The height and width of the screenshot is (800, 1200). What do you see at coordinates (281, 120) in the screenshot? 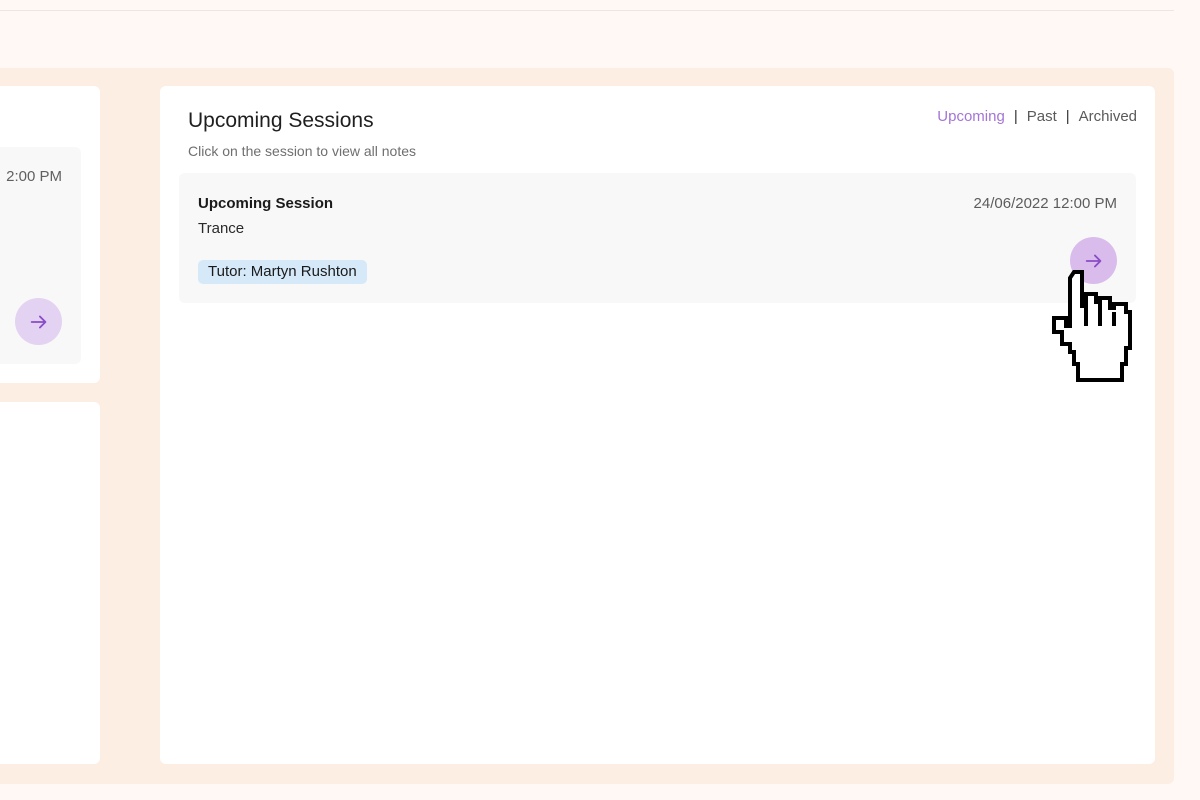
I see `page-title: Upcoming Sessions` at bounding box center [281, 120].